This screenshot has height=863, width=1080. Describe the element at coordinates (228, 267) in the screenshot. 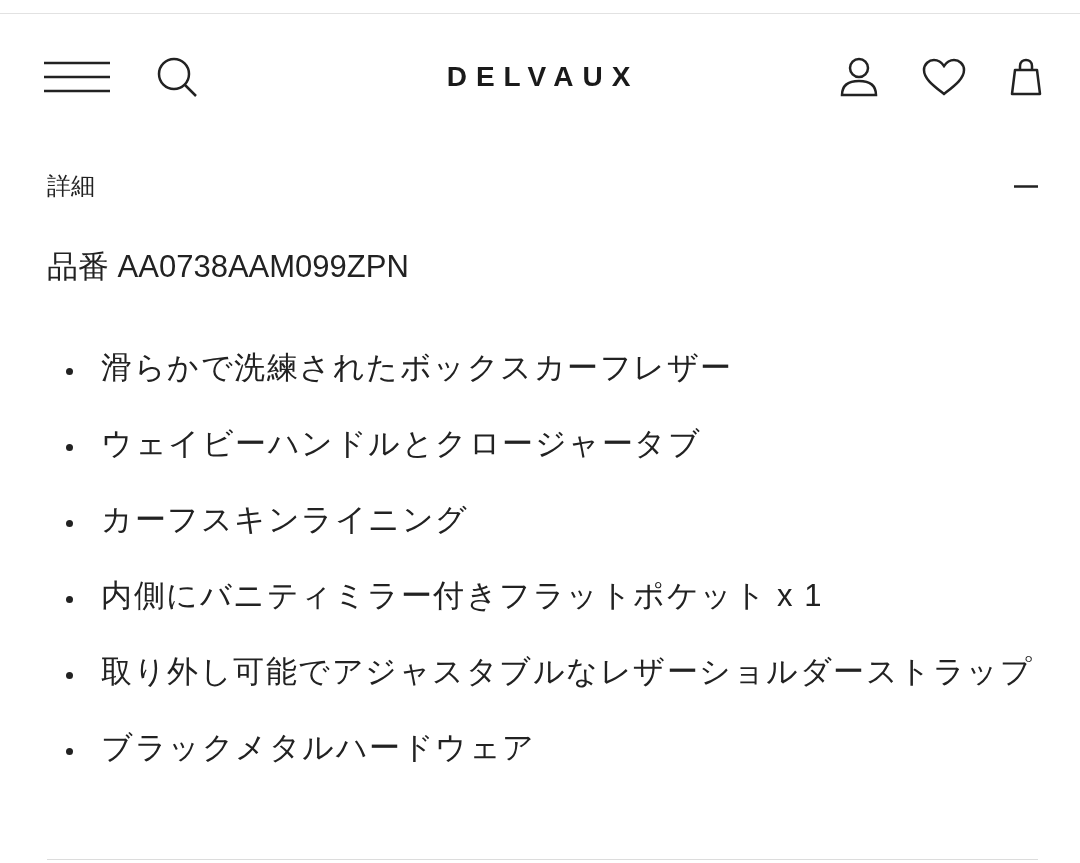

I see `product-code: 品番 AA0738AAM099ZPN` at that location.